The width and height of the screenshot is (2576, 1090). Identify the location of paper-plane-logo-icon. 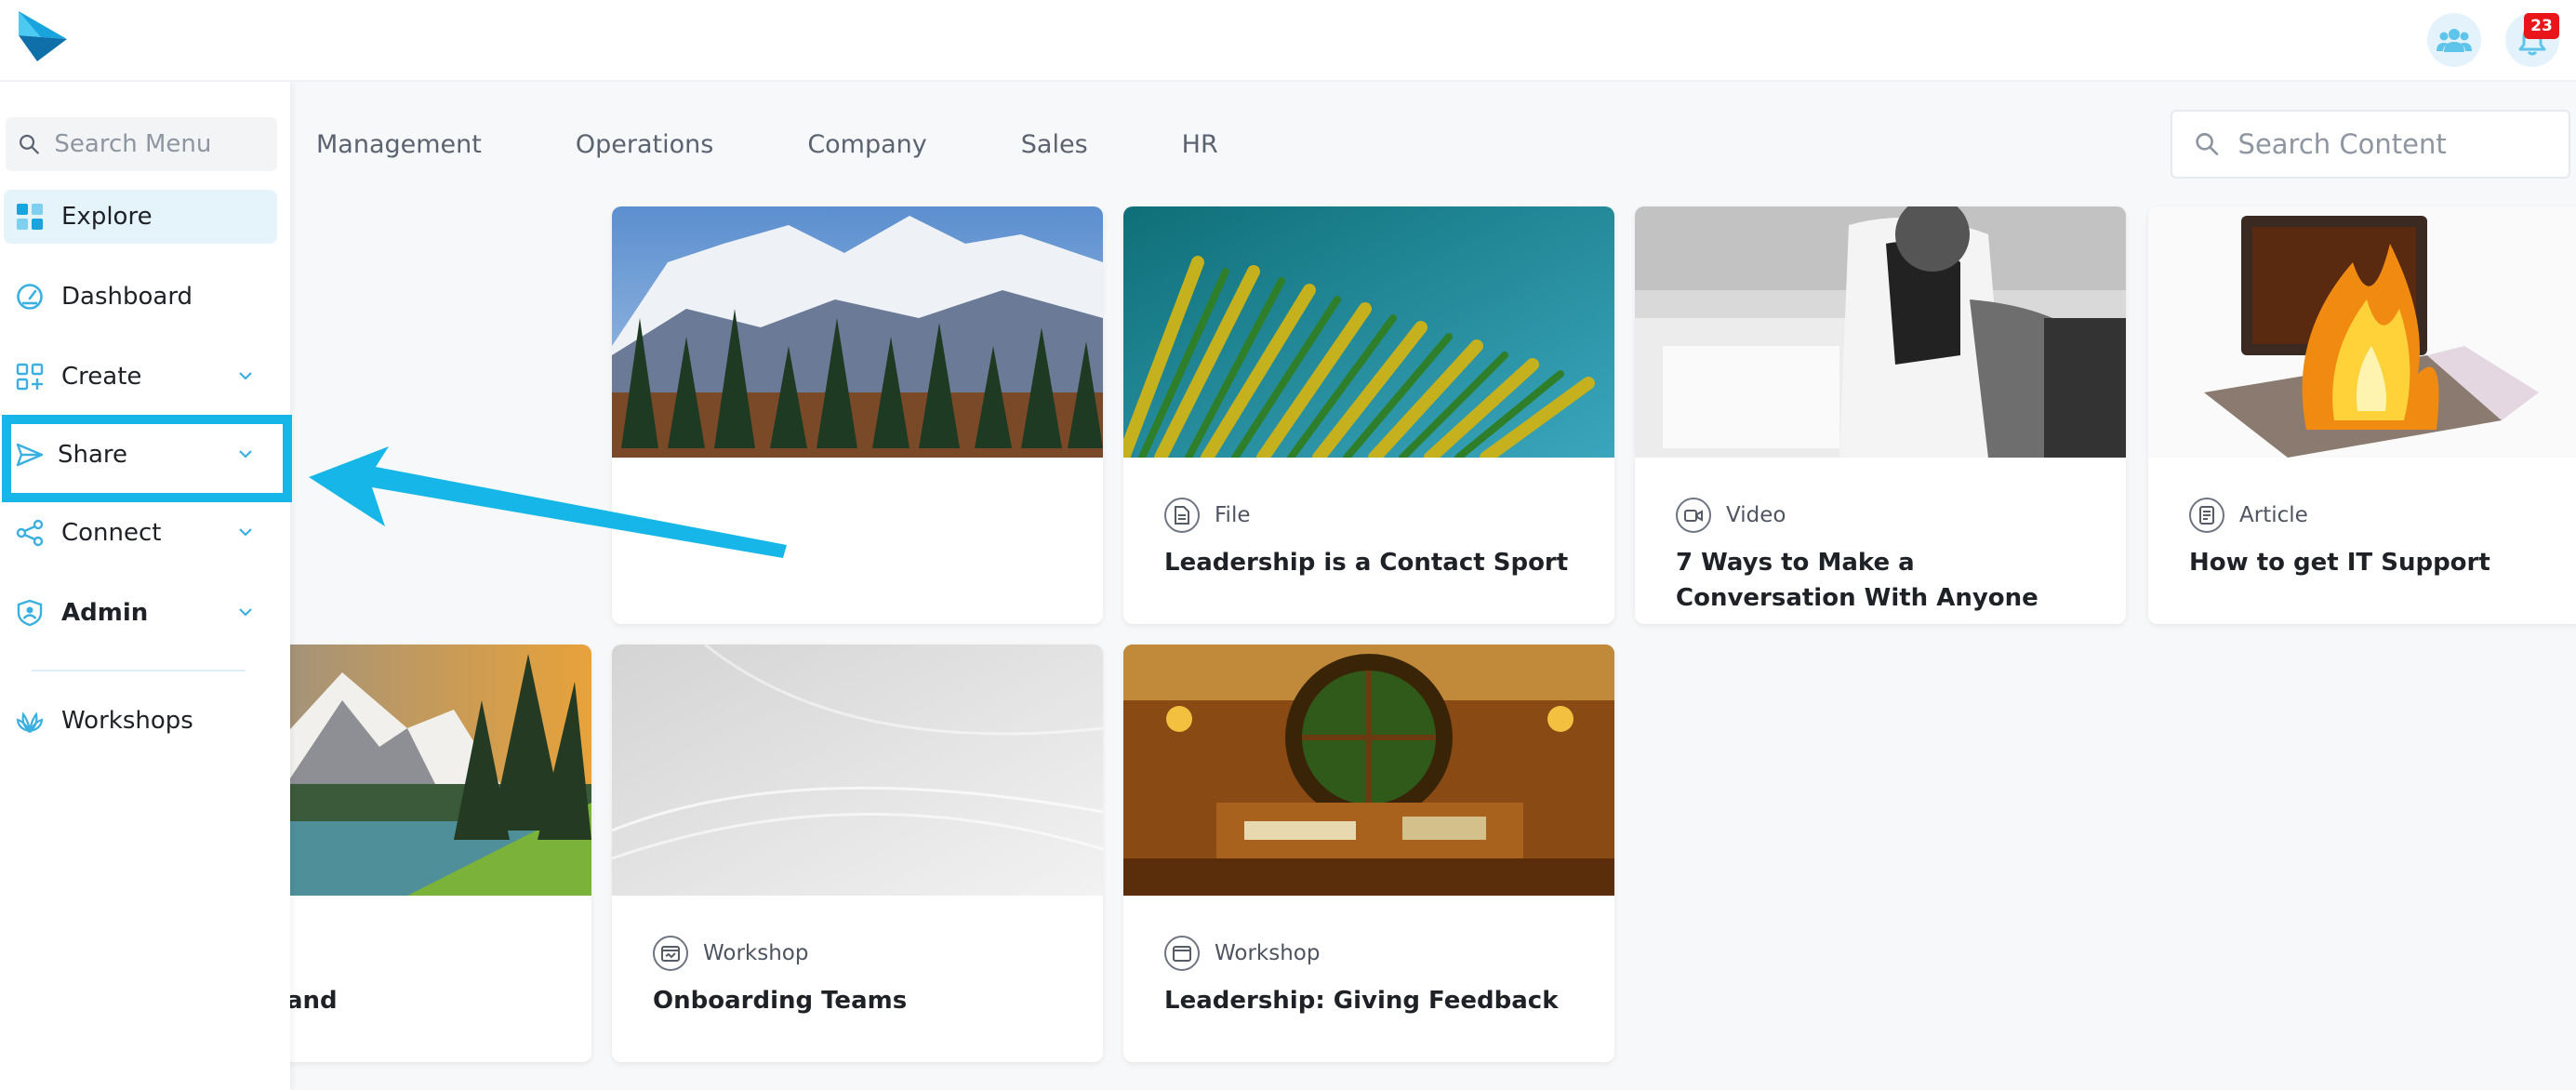
(42, 36).